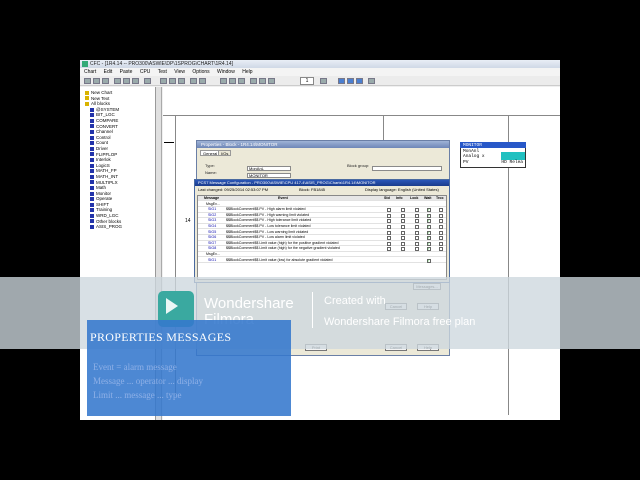 The width and height of the screenshot is (640, 480). I want to click on open-icon, so click(96, 81).